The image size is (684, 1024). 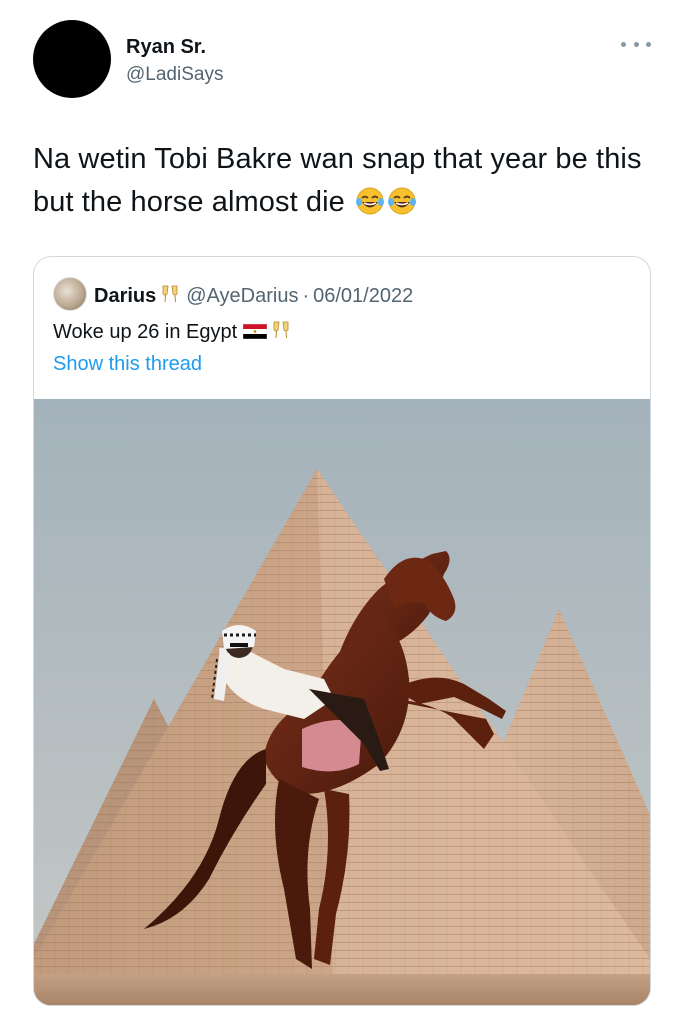 I want to click on show-thread-link: Show this thread, so click(x=127, y=364).